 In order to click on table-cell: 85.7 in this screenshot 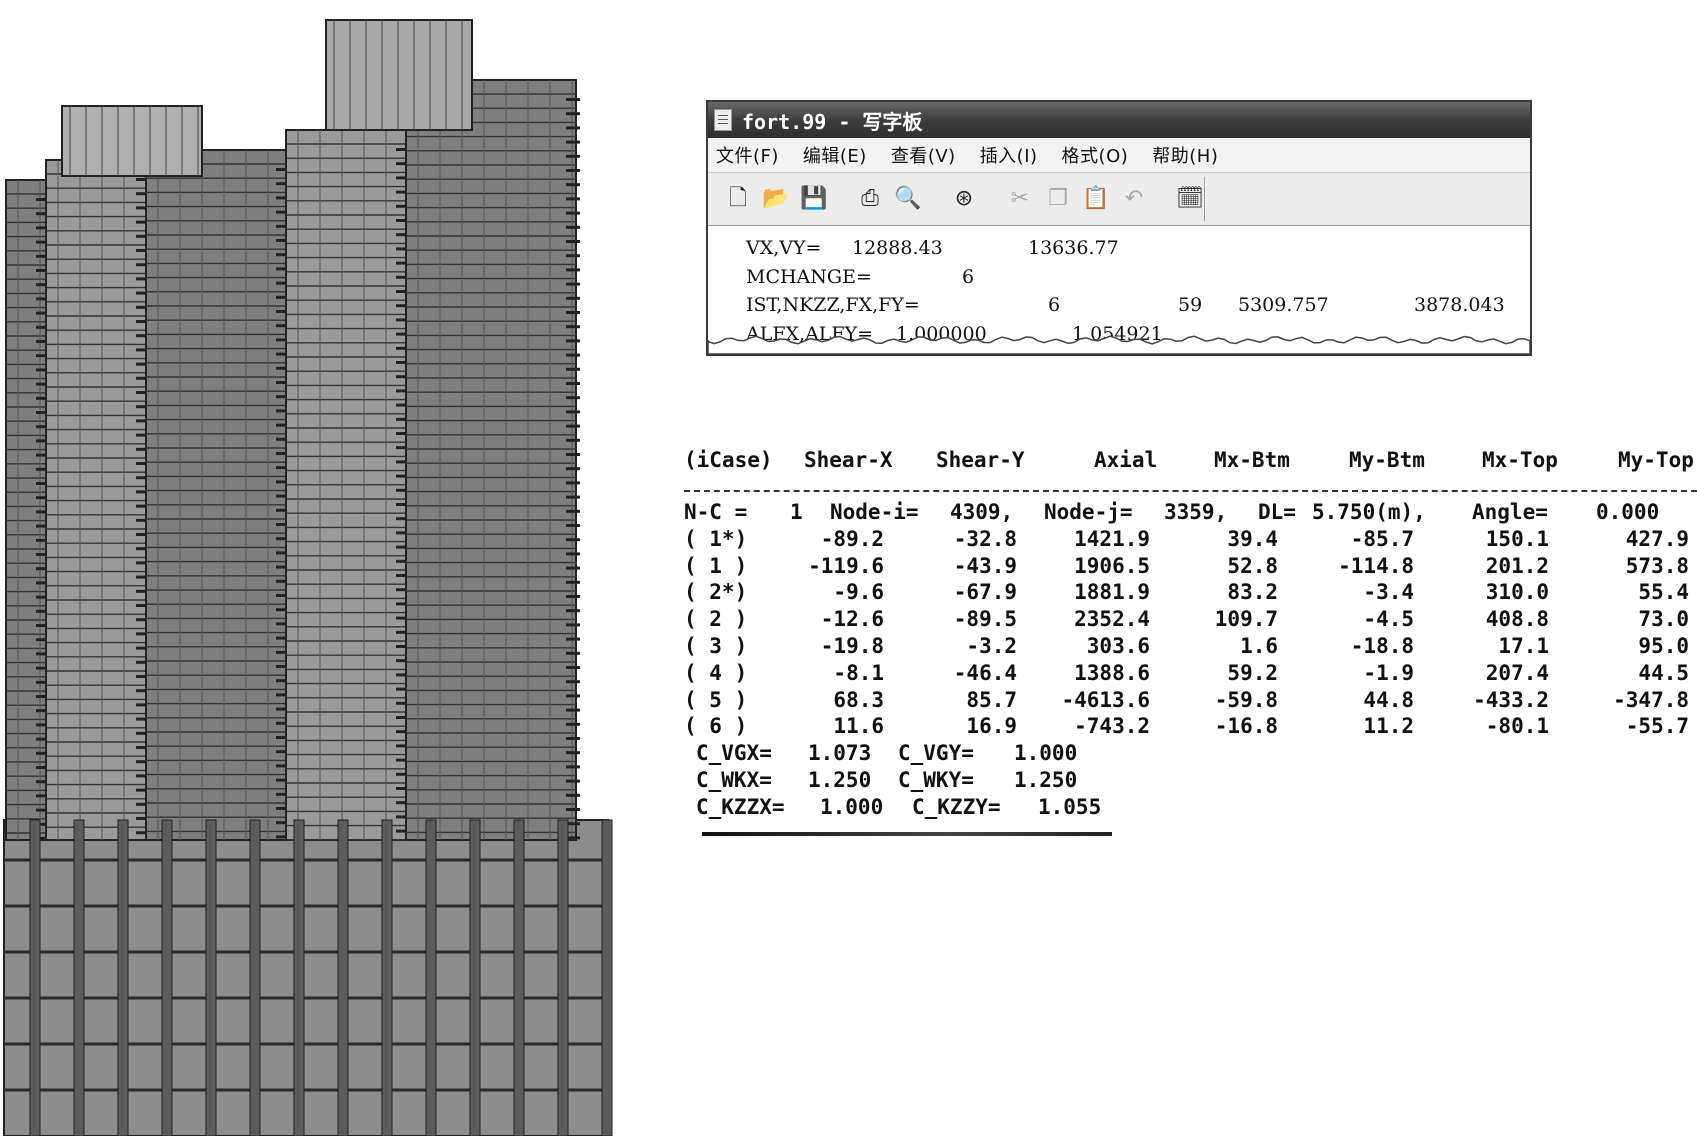, I will do `click(991, 699)`.